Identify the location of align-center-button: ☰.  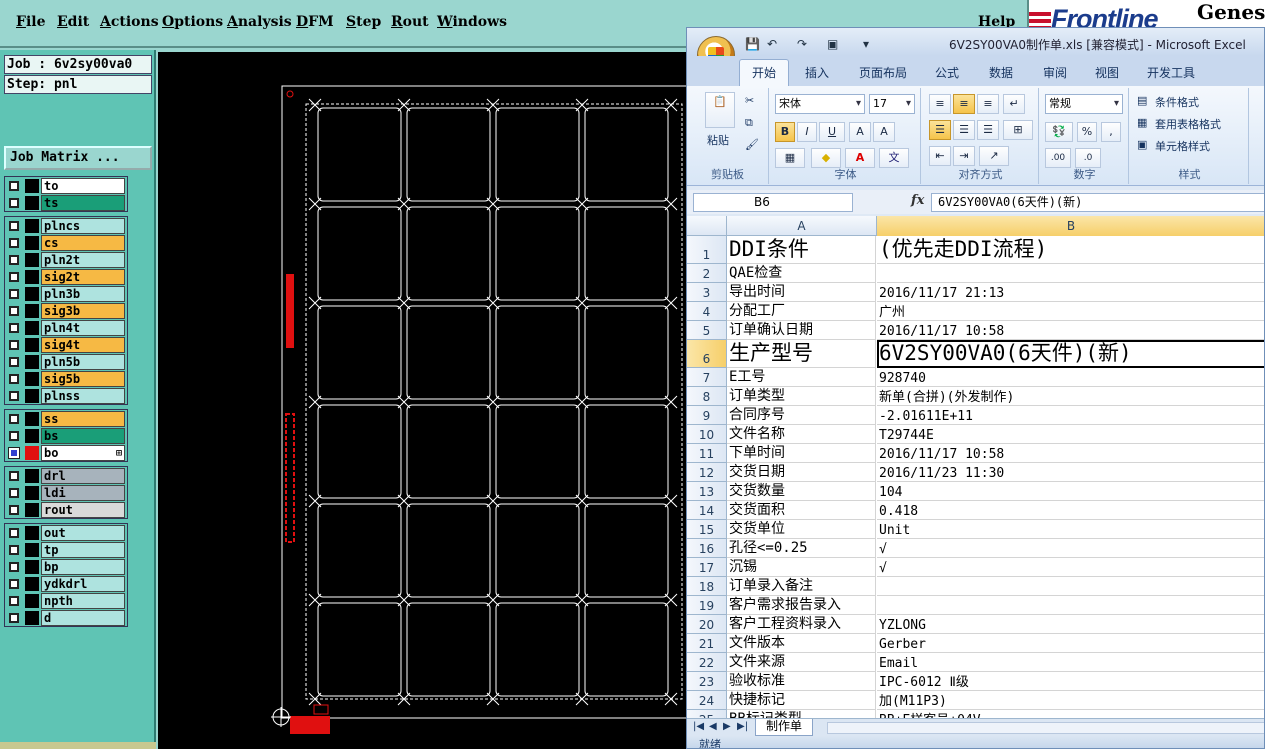
(964, 130).